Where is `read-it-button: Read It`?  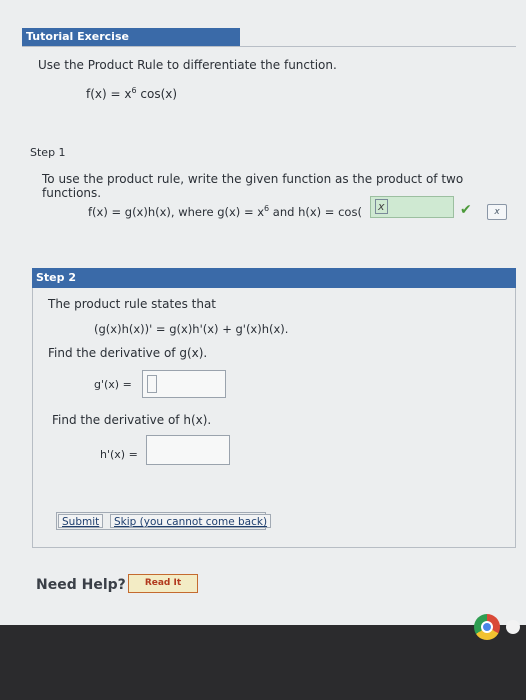 read-it-button: Read It is located at coordinates (163, 583).